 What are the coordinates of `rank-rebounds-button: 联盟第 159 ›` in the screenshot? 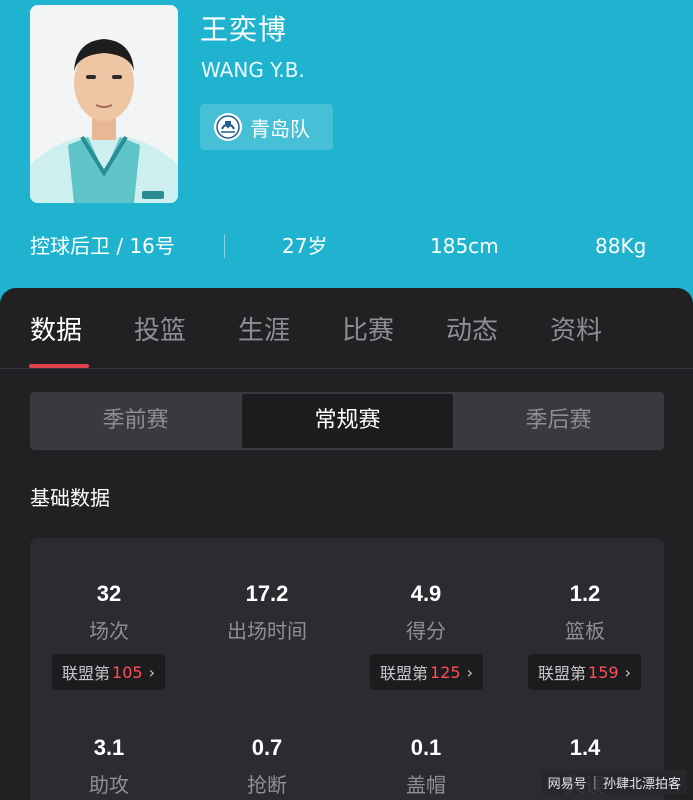 It's located at (584, 672).